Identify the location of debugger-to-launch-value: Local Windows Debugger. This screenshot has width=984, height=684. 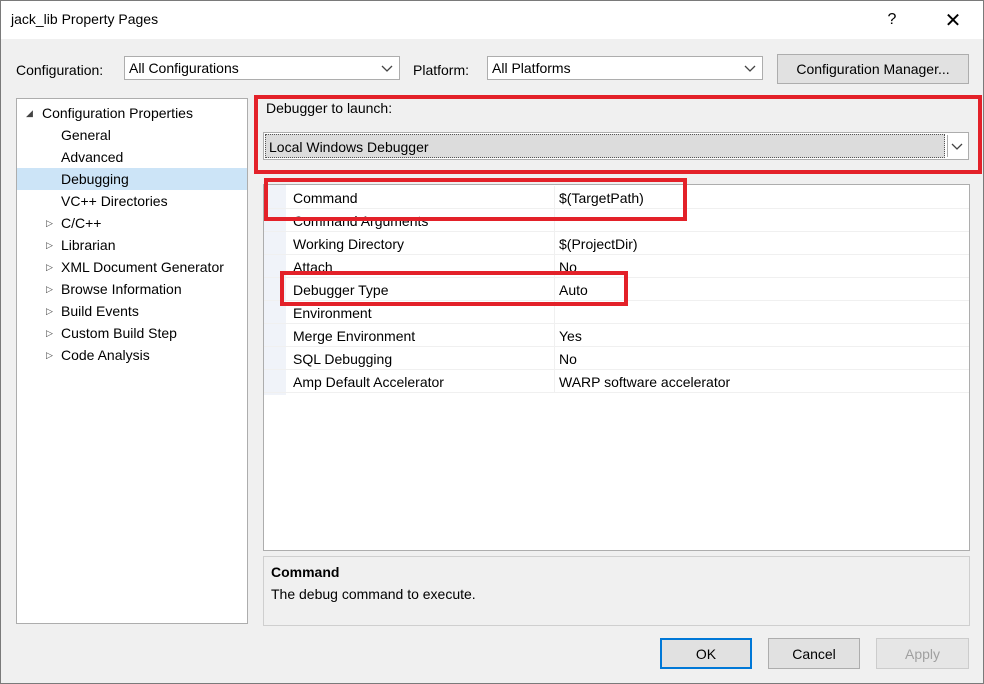
(349, 147).